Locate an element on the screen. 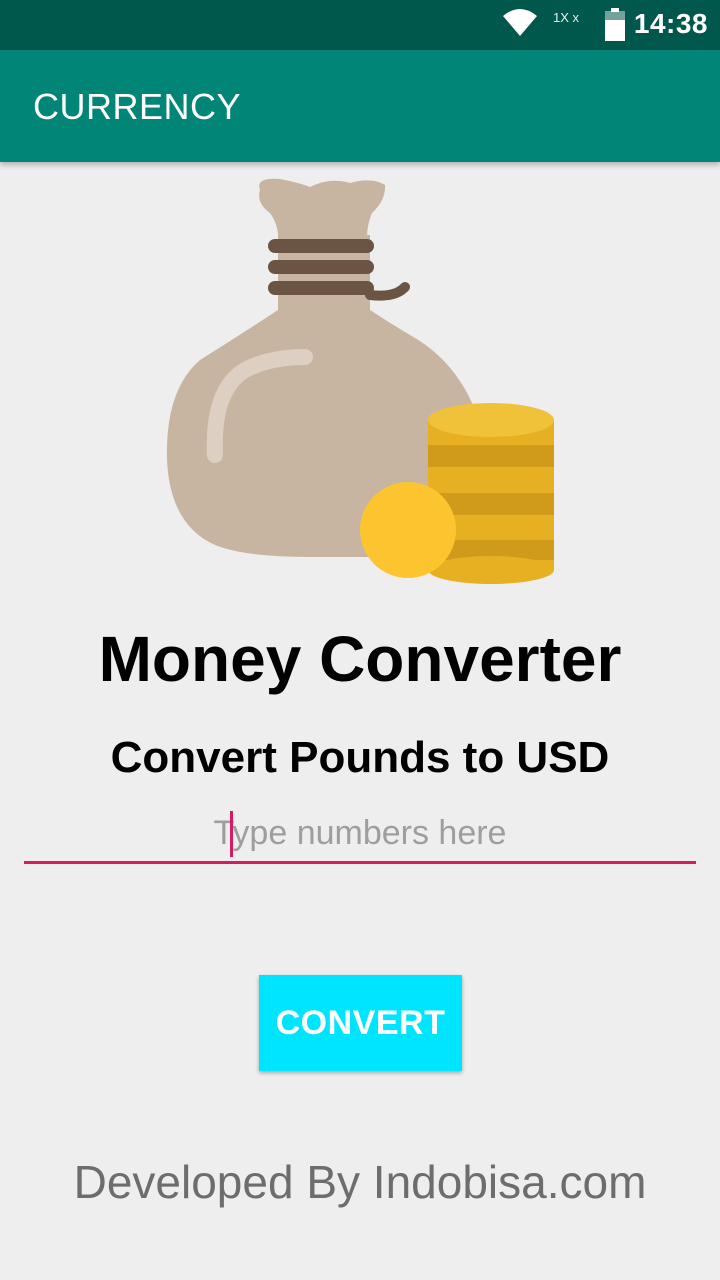 This screenshot has width=720, height=1280. developer-credit: Developed By Indobisa.com is located at coordinates (360, 1182).